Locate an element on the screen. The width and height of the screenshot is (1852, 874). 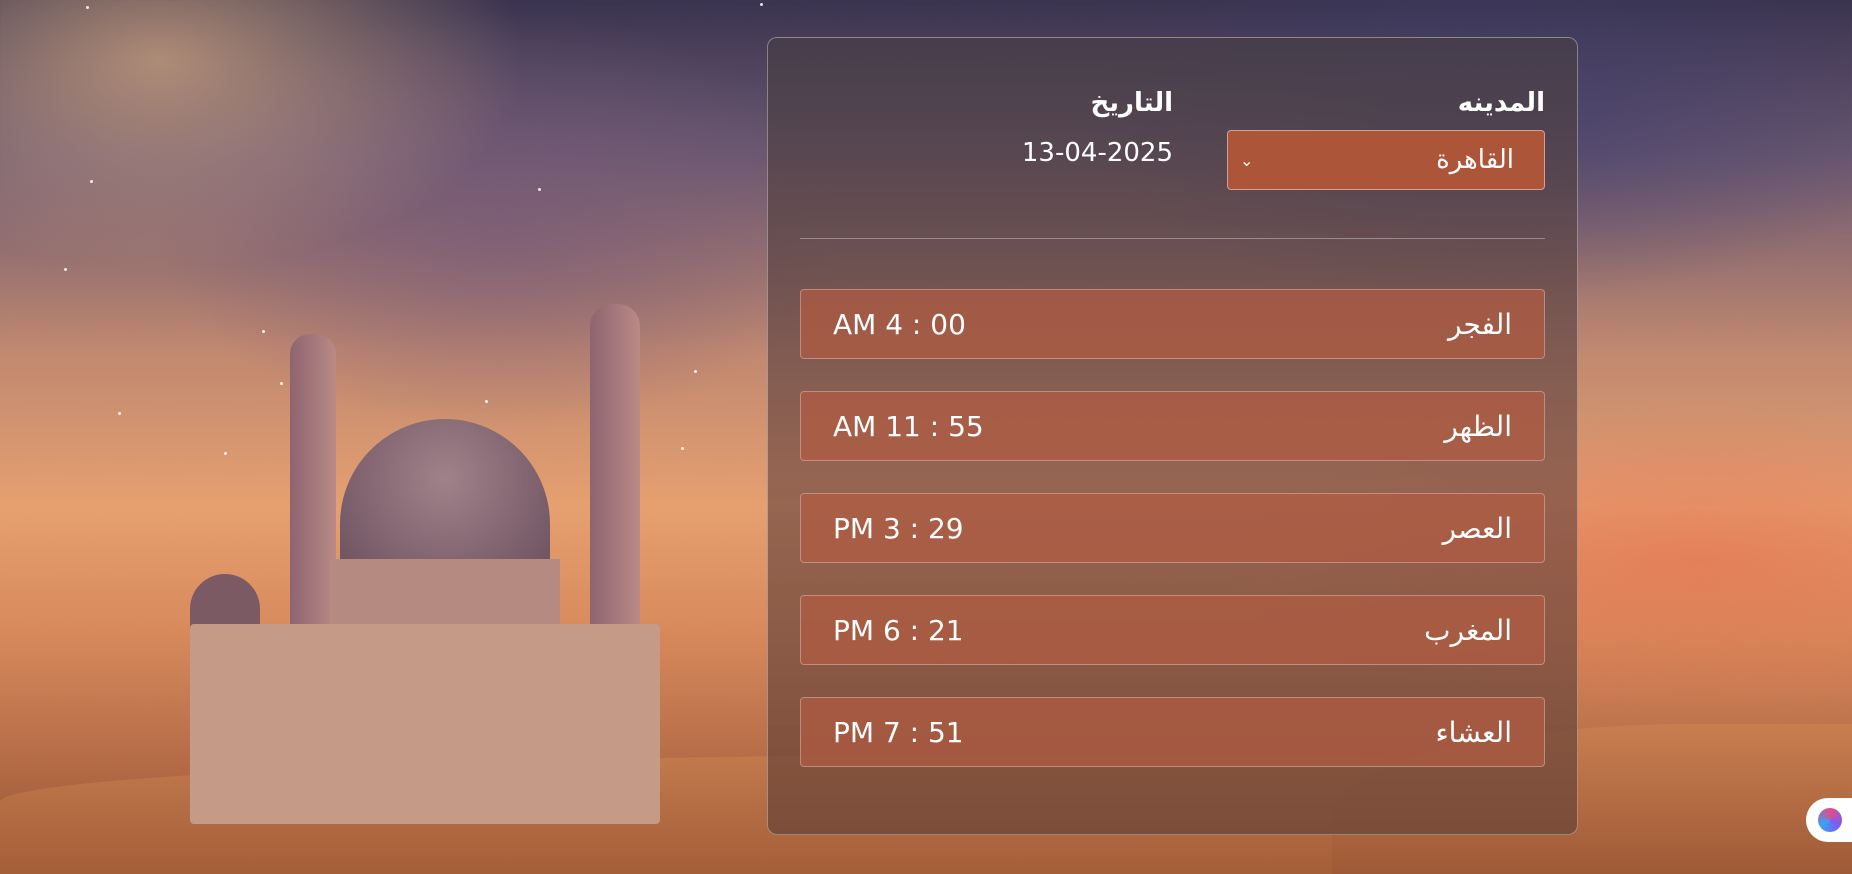
date-section: التاريخ 13-04-2025 is located at coordinates (1073, 128).